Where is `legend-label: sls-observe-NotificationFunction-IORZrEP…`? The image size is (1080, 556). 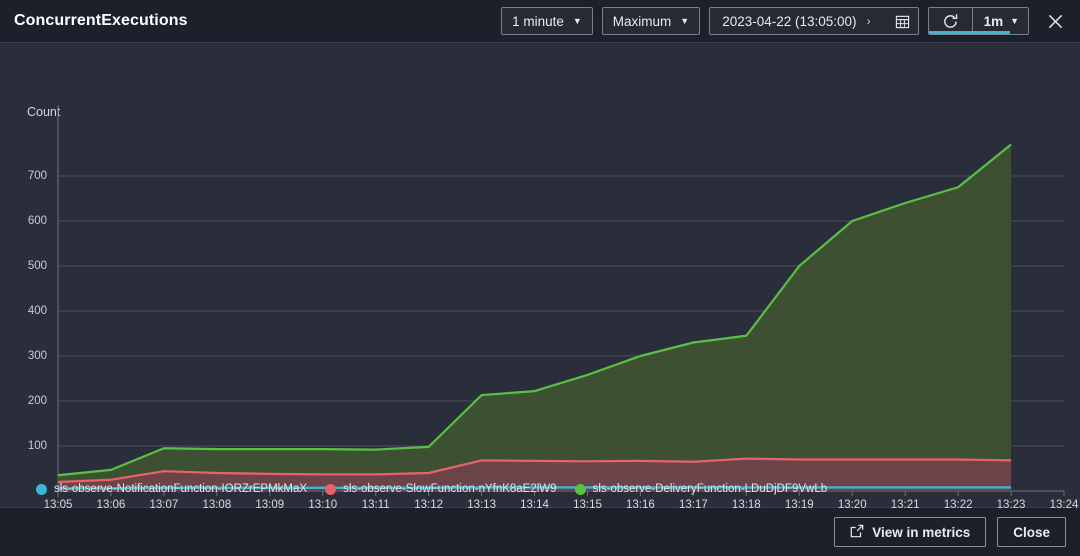
legend-label: sls-observe-NotificationFunction-IORZrEP… is located at coordinates (181, 489).